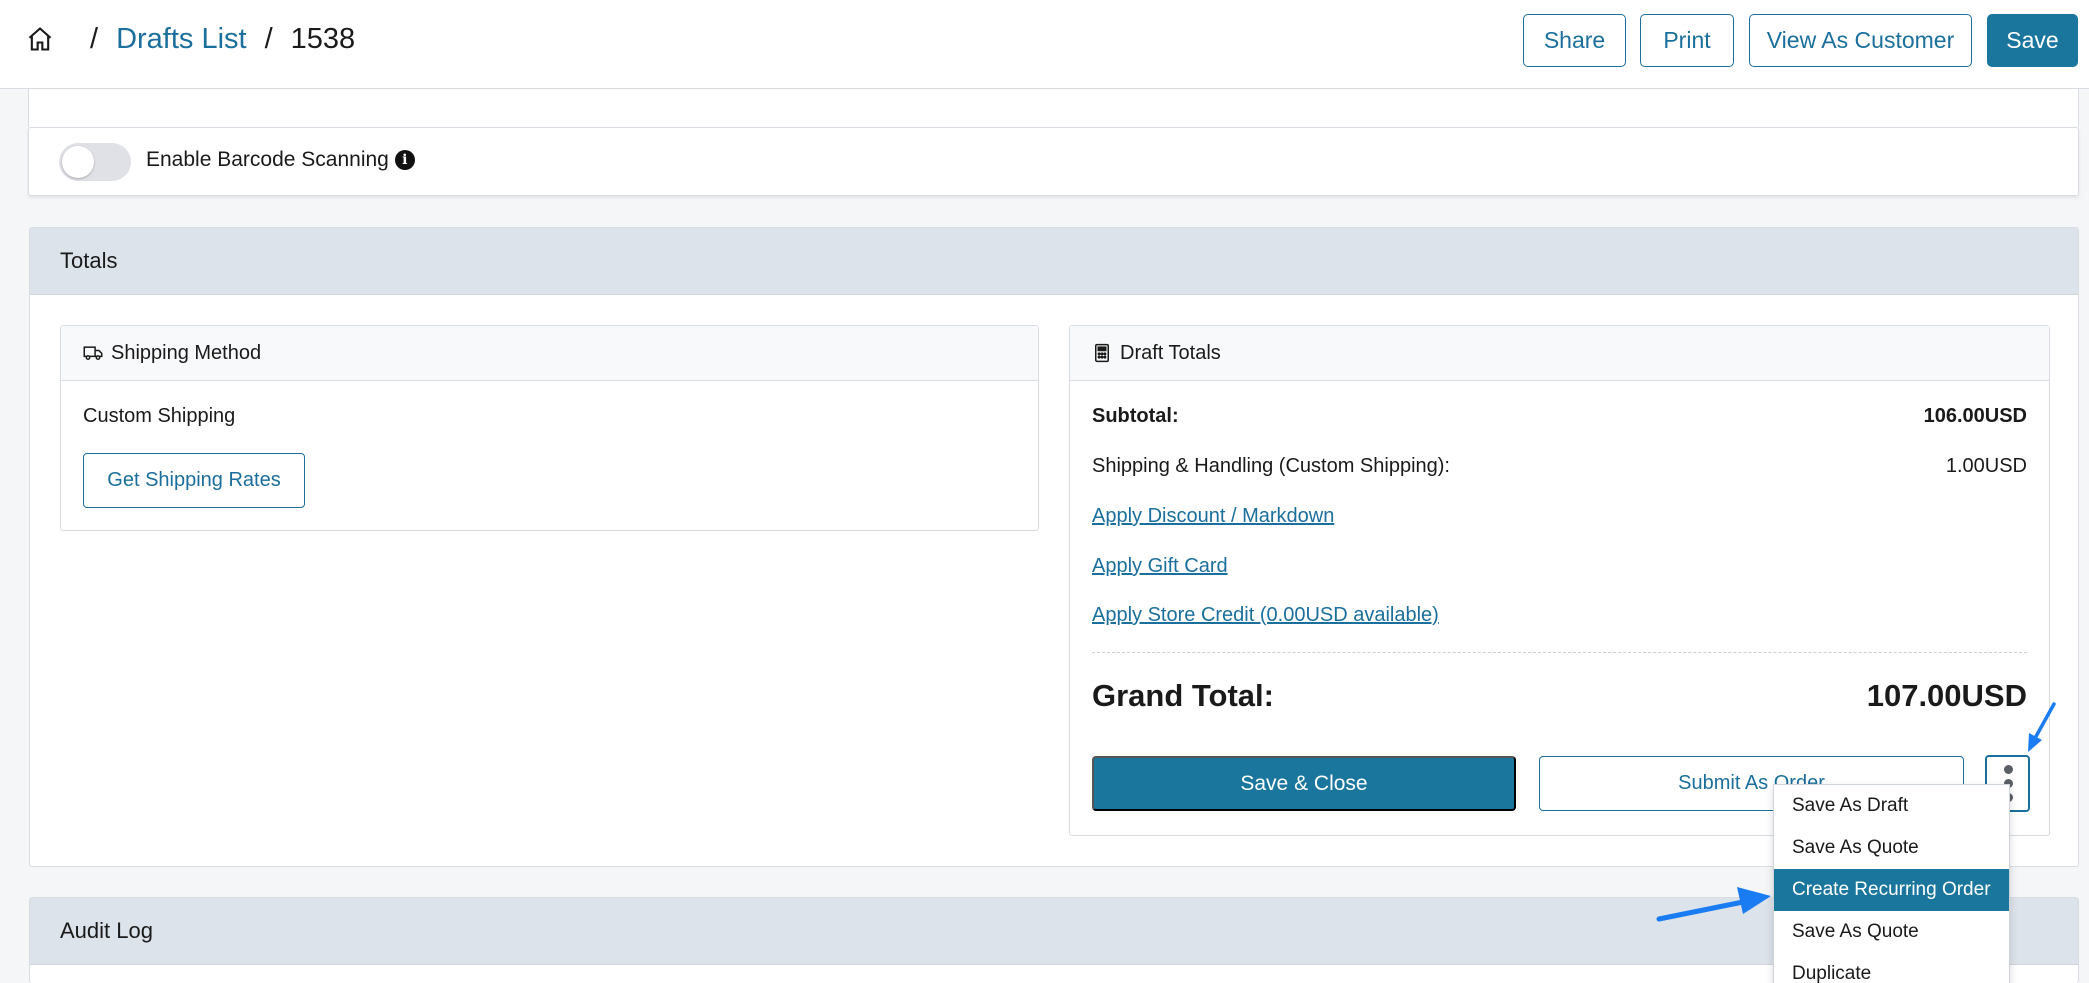 The image size is (2089, 983). What do you see at coordinates (1559, 696) in the screenshot?
I see `grand-total-row: Grand Total: 107.00USD` at bounding box center [1559, 696].